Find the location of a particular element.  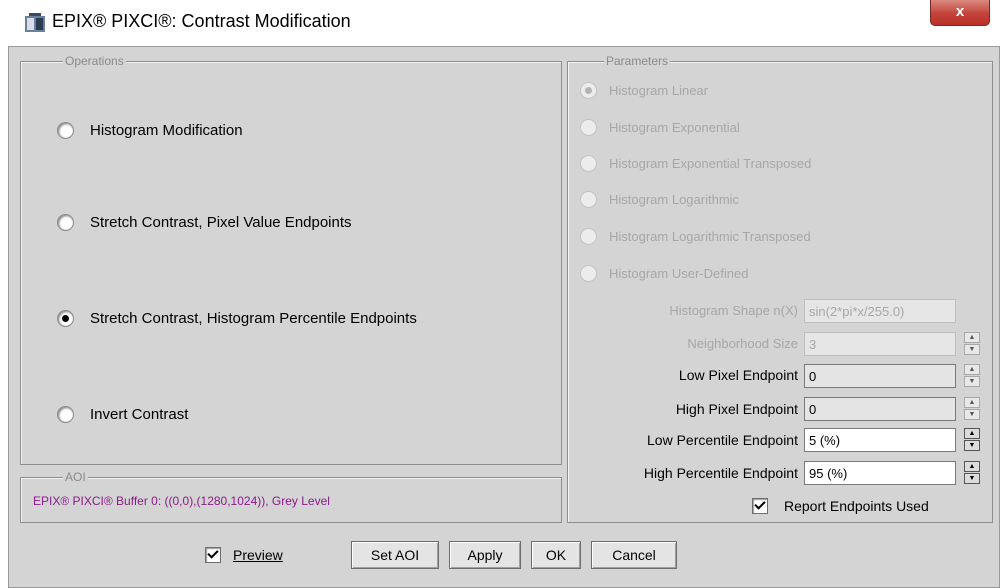

operation-option-stretch-pixel: Stretch Contrast, Pixel Value Endpoints is located at coordinates (204, 222).